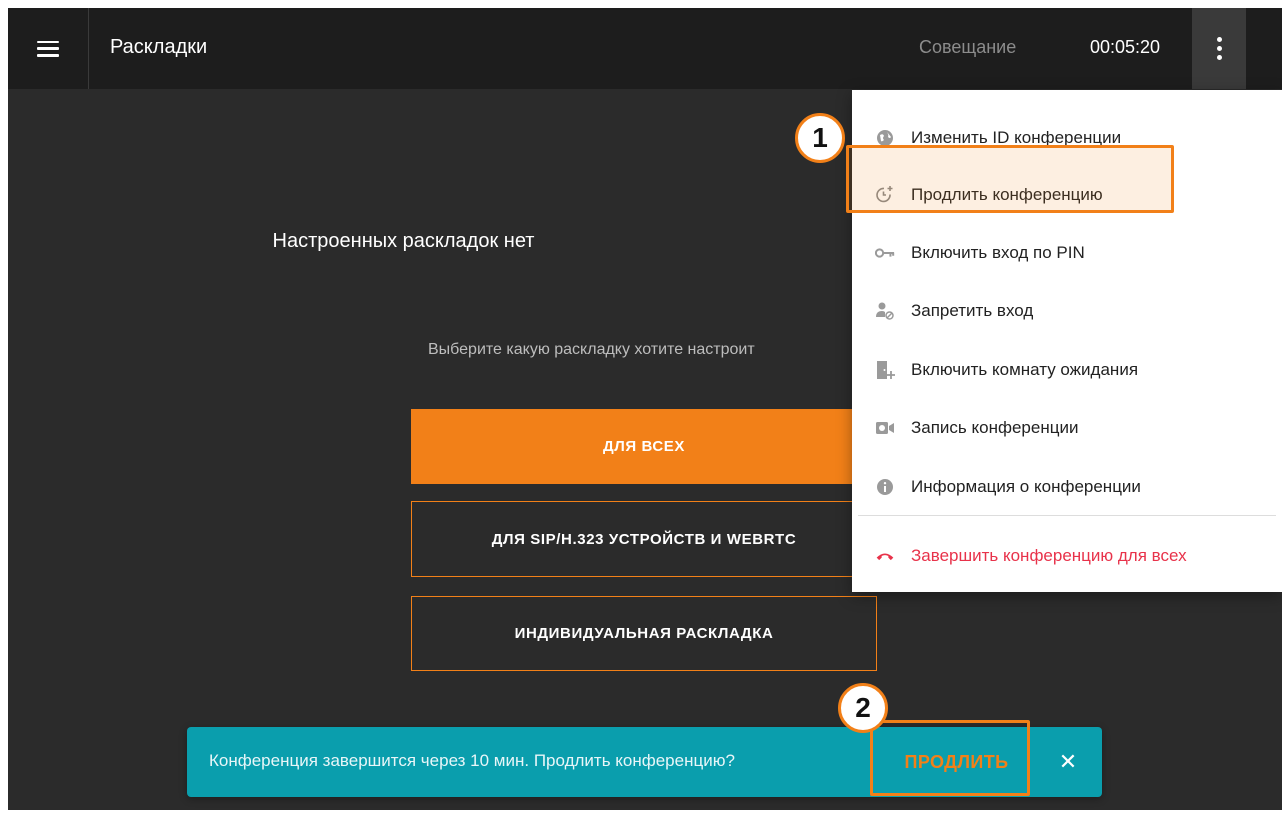  I want to click on meeting-type-label: Совещание, so click(968, 47).